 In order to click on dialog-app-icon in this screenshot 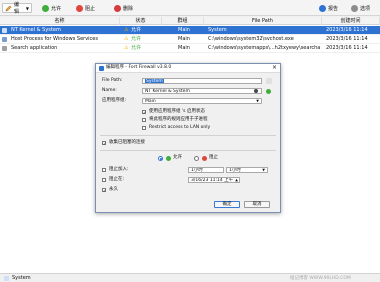, I will do `click(101, 68)`.